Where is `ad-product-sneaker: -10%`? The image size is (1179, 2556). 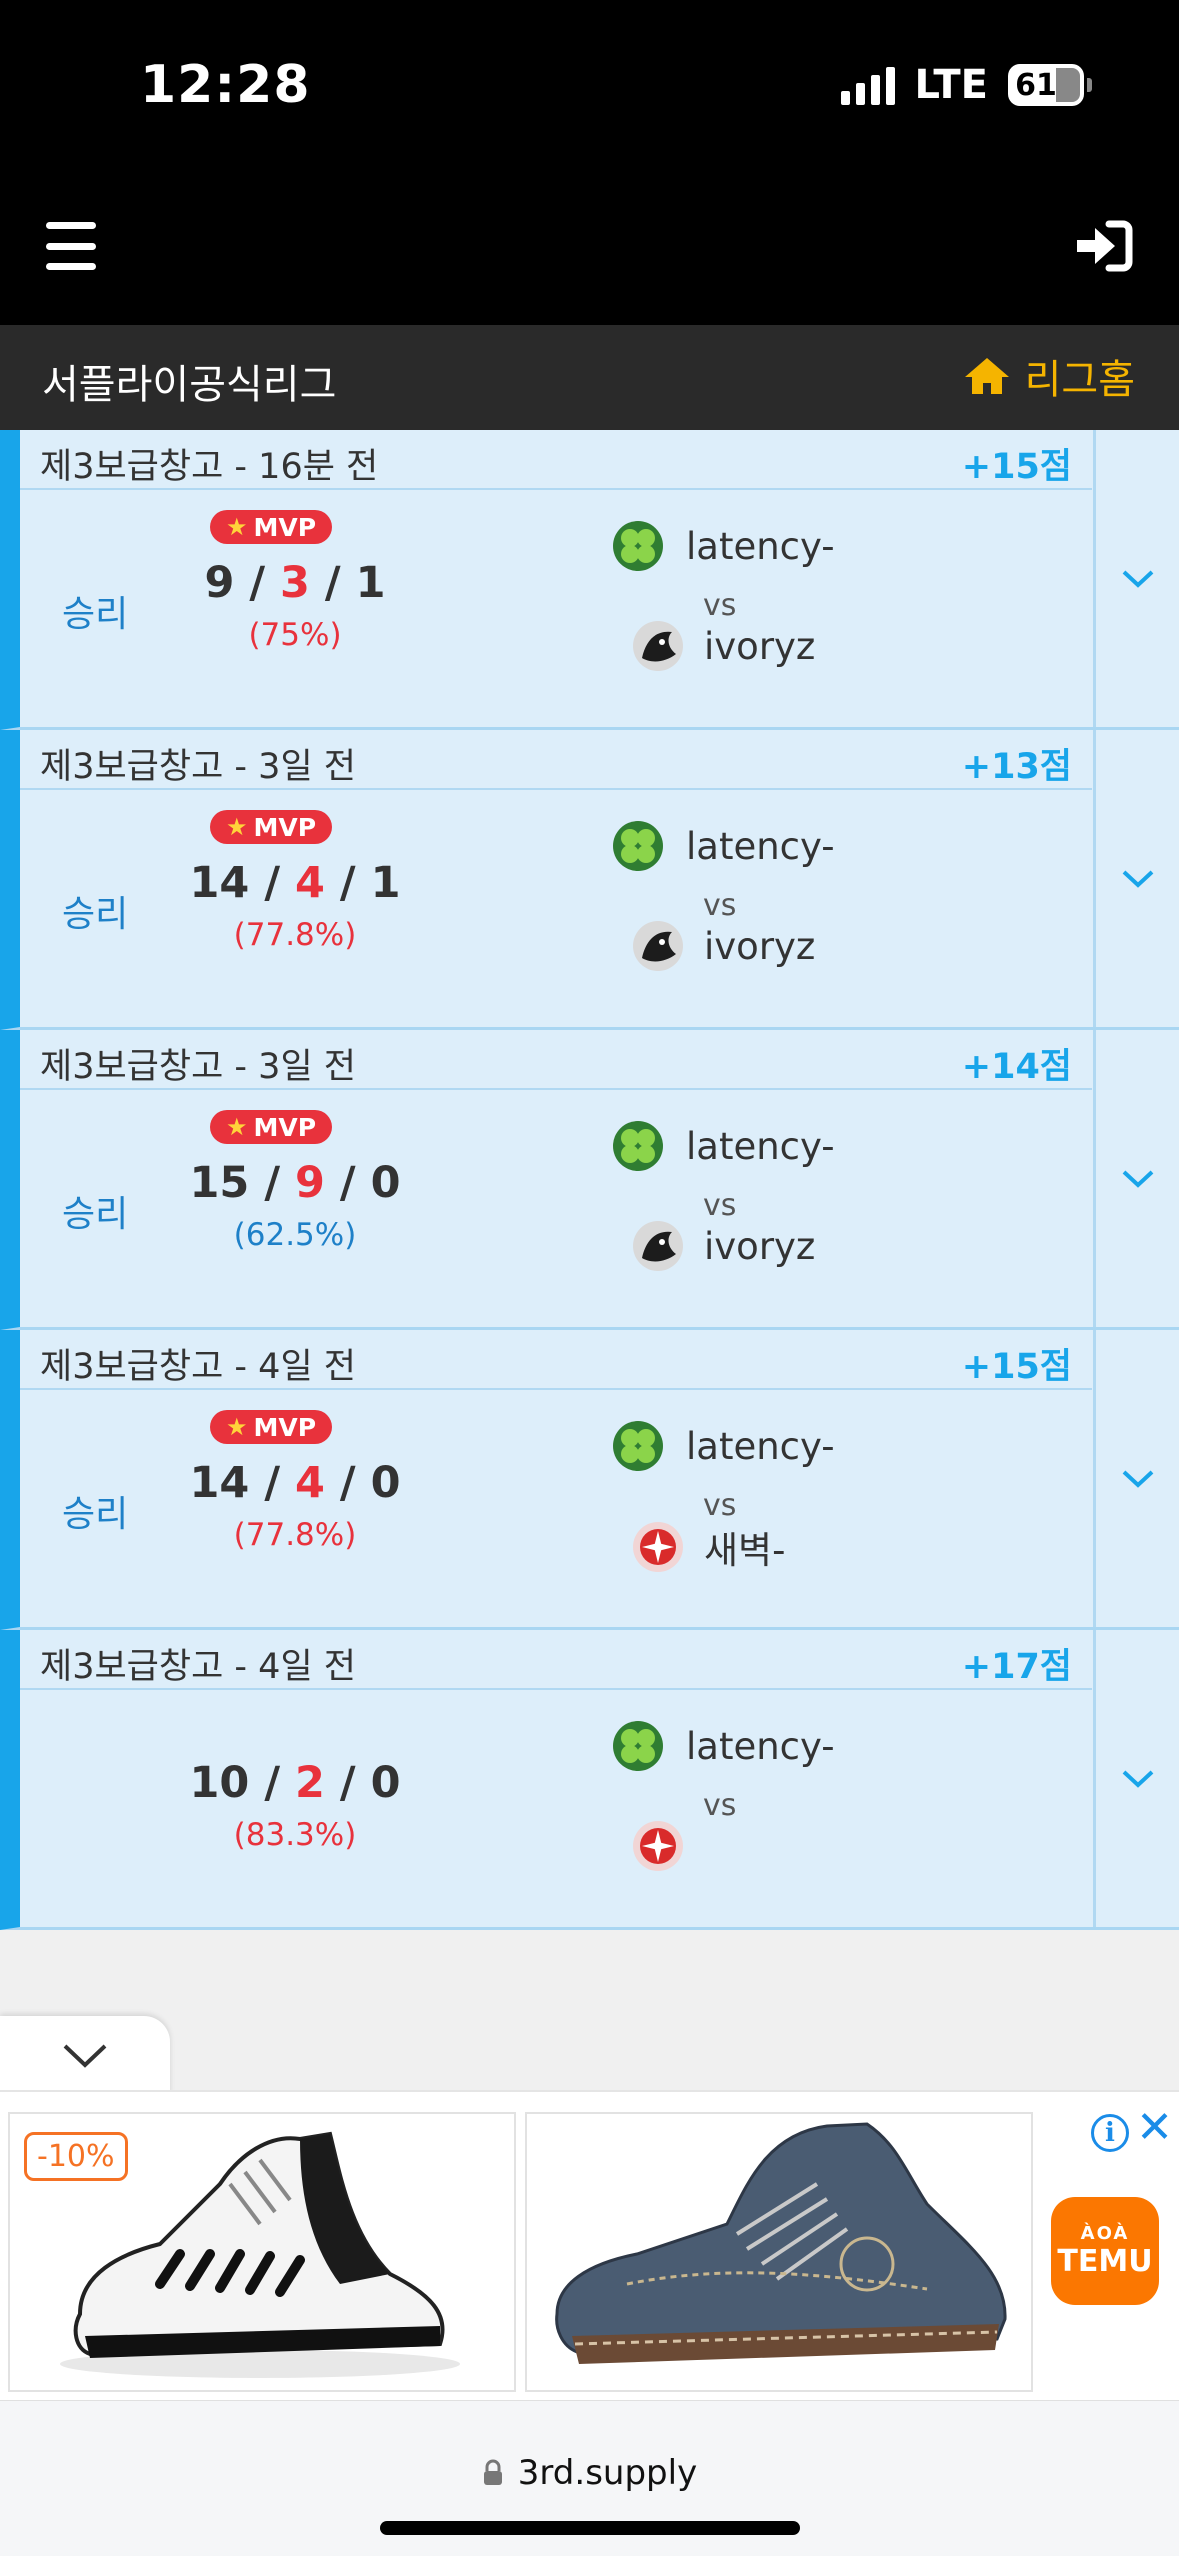
ad-product-sneaker: -10% is located at coordinates (262, 2252).